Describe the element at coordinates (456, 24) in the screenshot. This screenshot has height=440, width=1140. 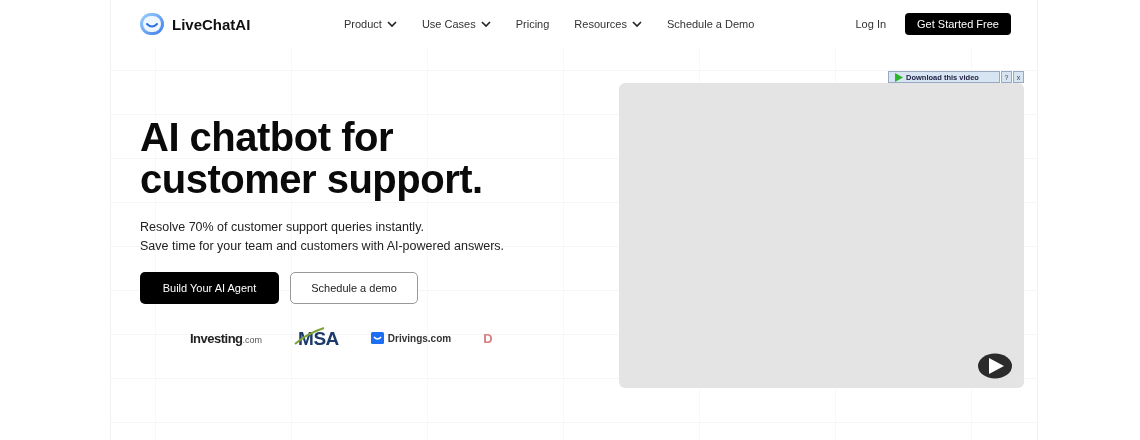
I see `nav-item: Use Cases` at that location.